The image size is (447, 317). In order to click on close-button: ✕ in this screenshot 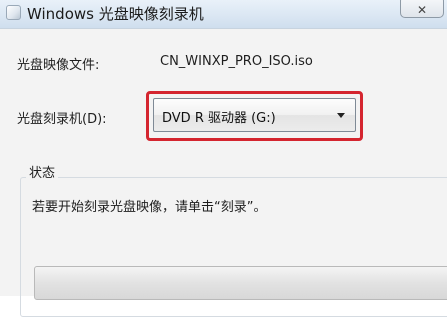, I will do `click(422, 9)`.